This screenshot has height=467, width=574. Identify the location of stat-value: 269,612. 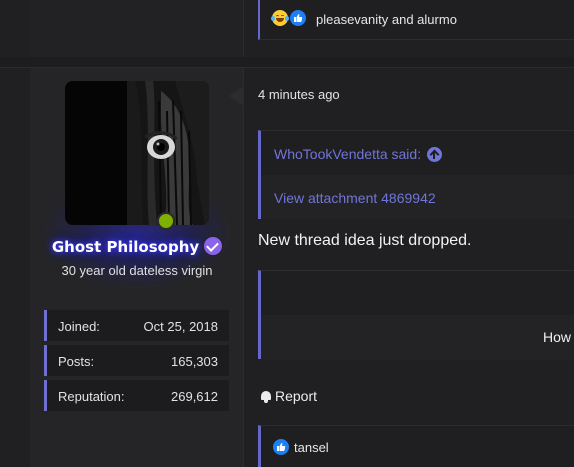
(194, 396).